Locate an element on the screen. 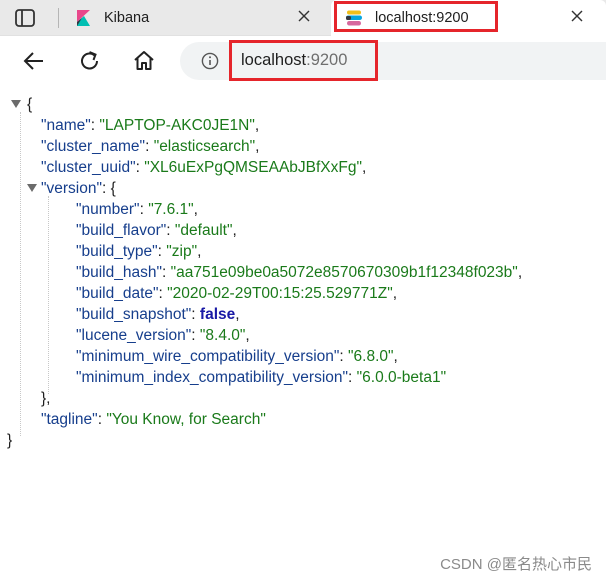 The width and height of the screenshot is (606, 584). json-value: "7.6.1" is located at coordinates (171, 209).